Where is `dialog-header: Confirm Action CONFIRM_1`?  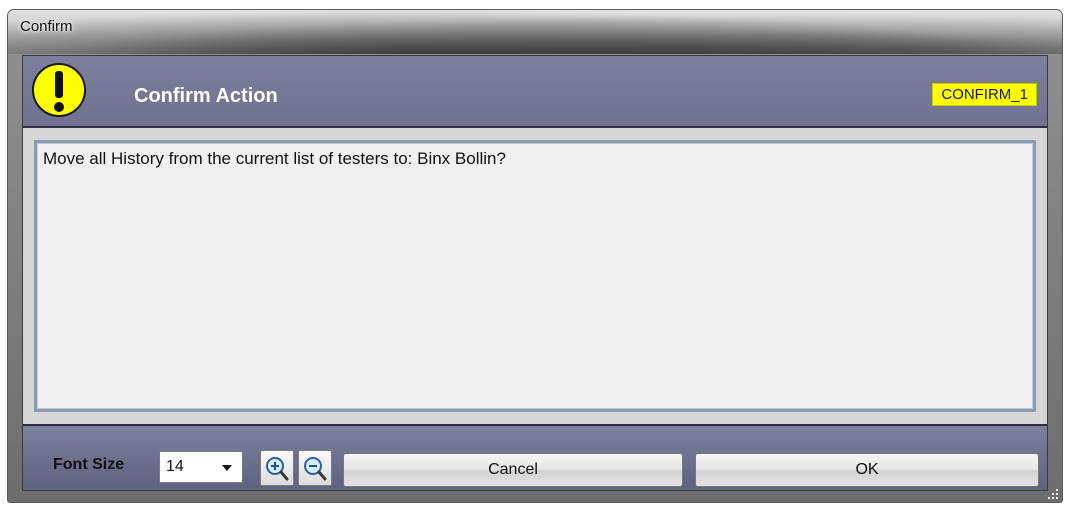
dialog-header: Confirm Action CONFIRM_1 is located at coordinates (535, 92).